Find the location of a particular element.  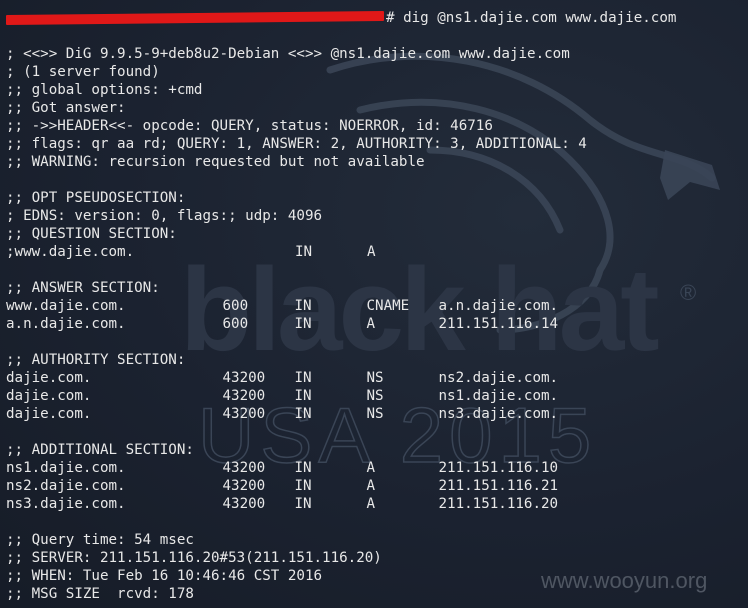

authority-record: dajie.com. 43200 IN NS ns2.dajie.com. is located at coordinates (376, 378).